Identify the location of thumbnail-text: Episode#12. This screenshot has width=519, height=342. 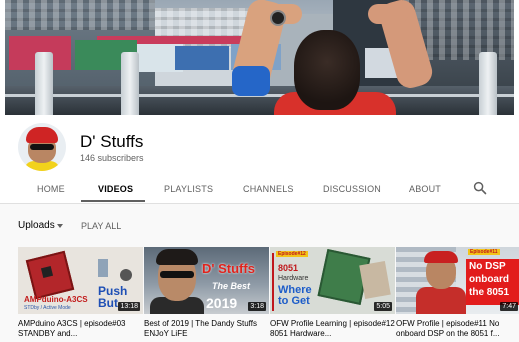
(292, 254).